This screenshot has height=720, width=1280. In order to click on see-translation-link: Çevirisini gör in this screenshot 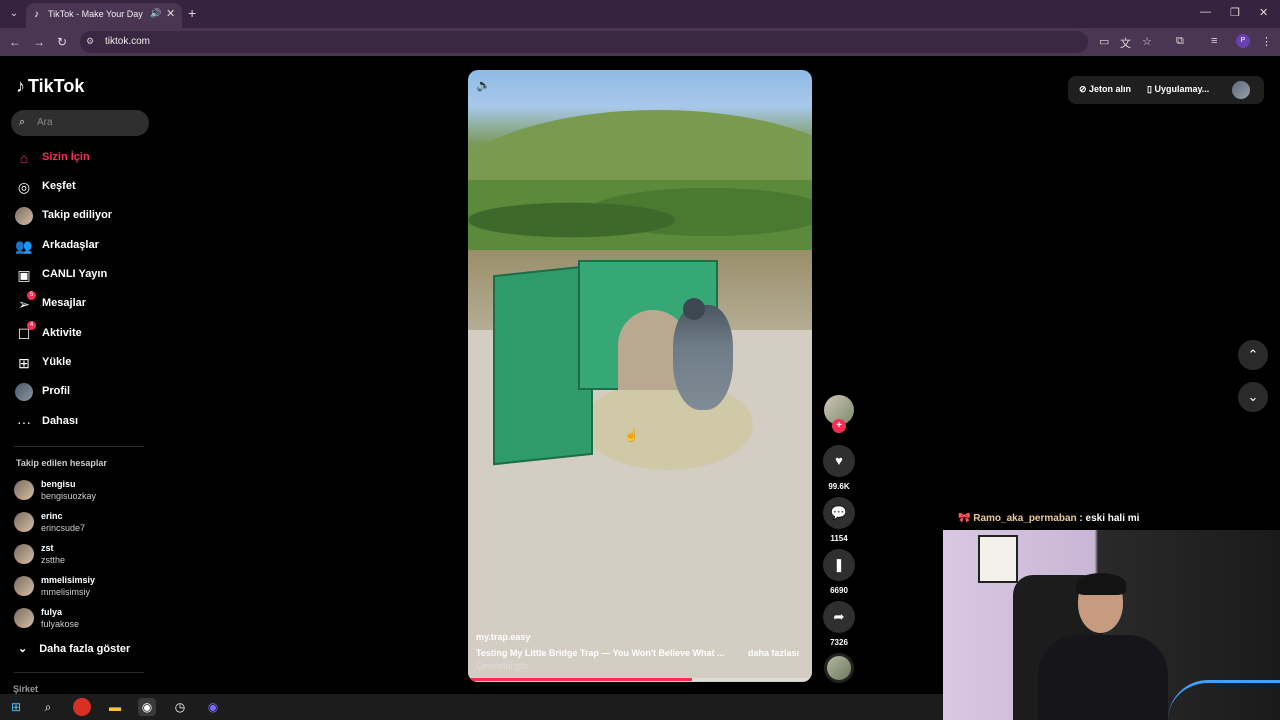, I will do `click(502, 666)`.